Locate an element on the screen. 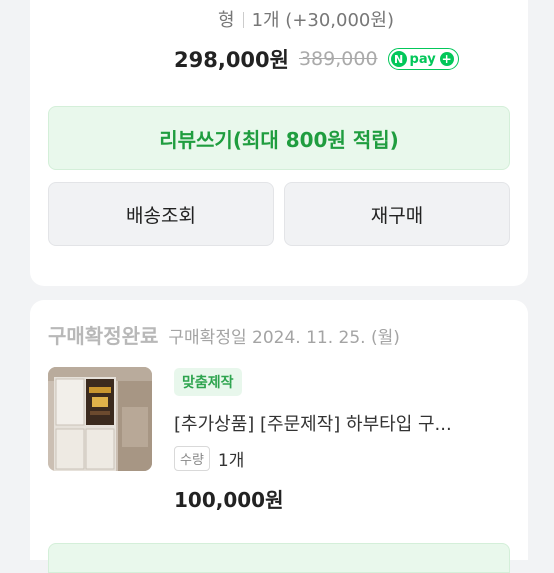 Image resolution: width=554 pixels, height=573 pixels. custom-made-tag: 맞춤제작 is located at coordinates (208, 382).